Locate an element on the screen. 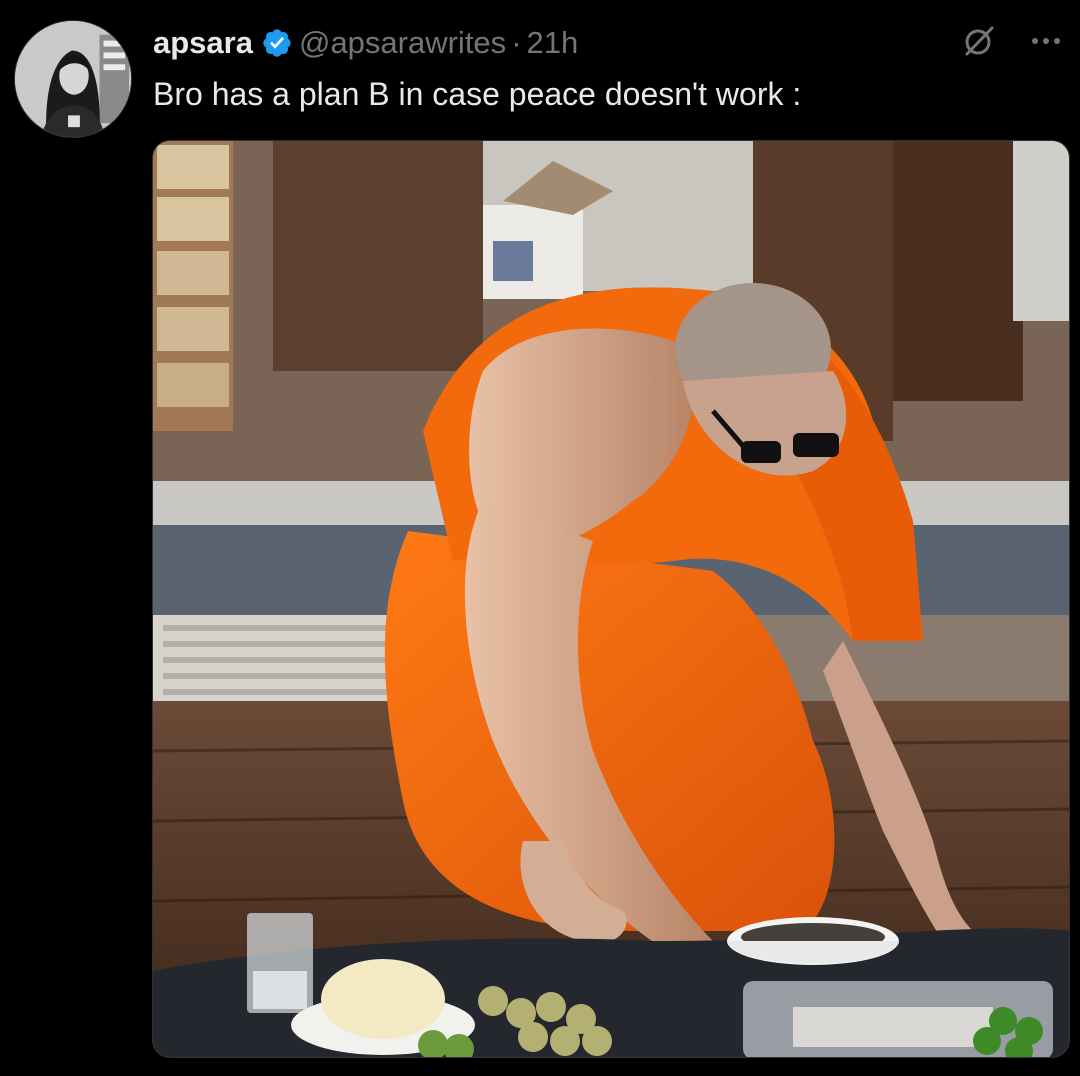 The height and width of the screenshot is (1076, 1080). display-name: apsara is located at coordinates (203, 43).